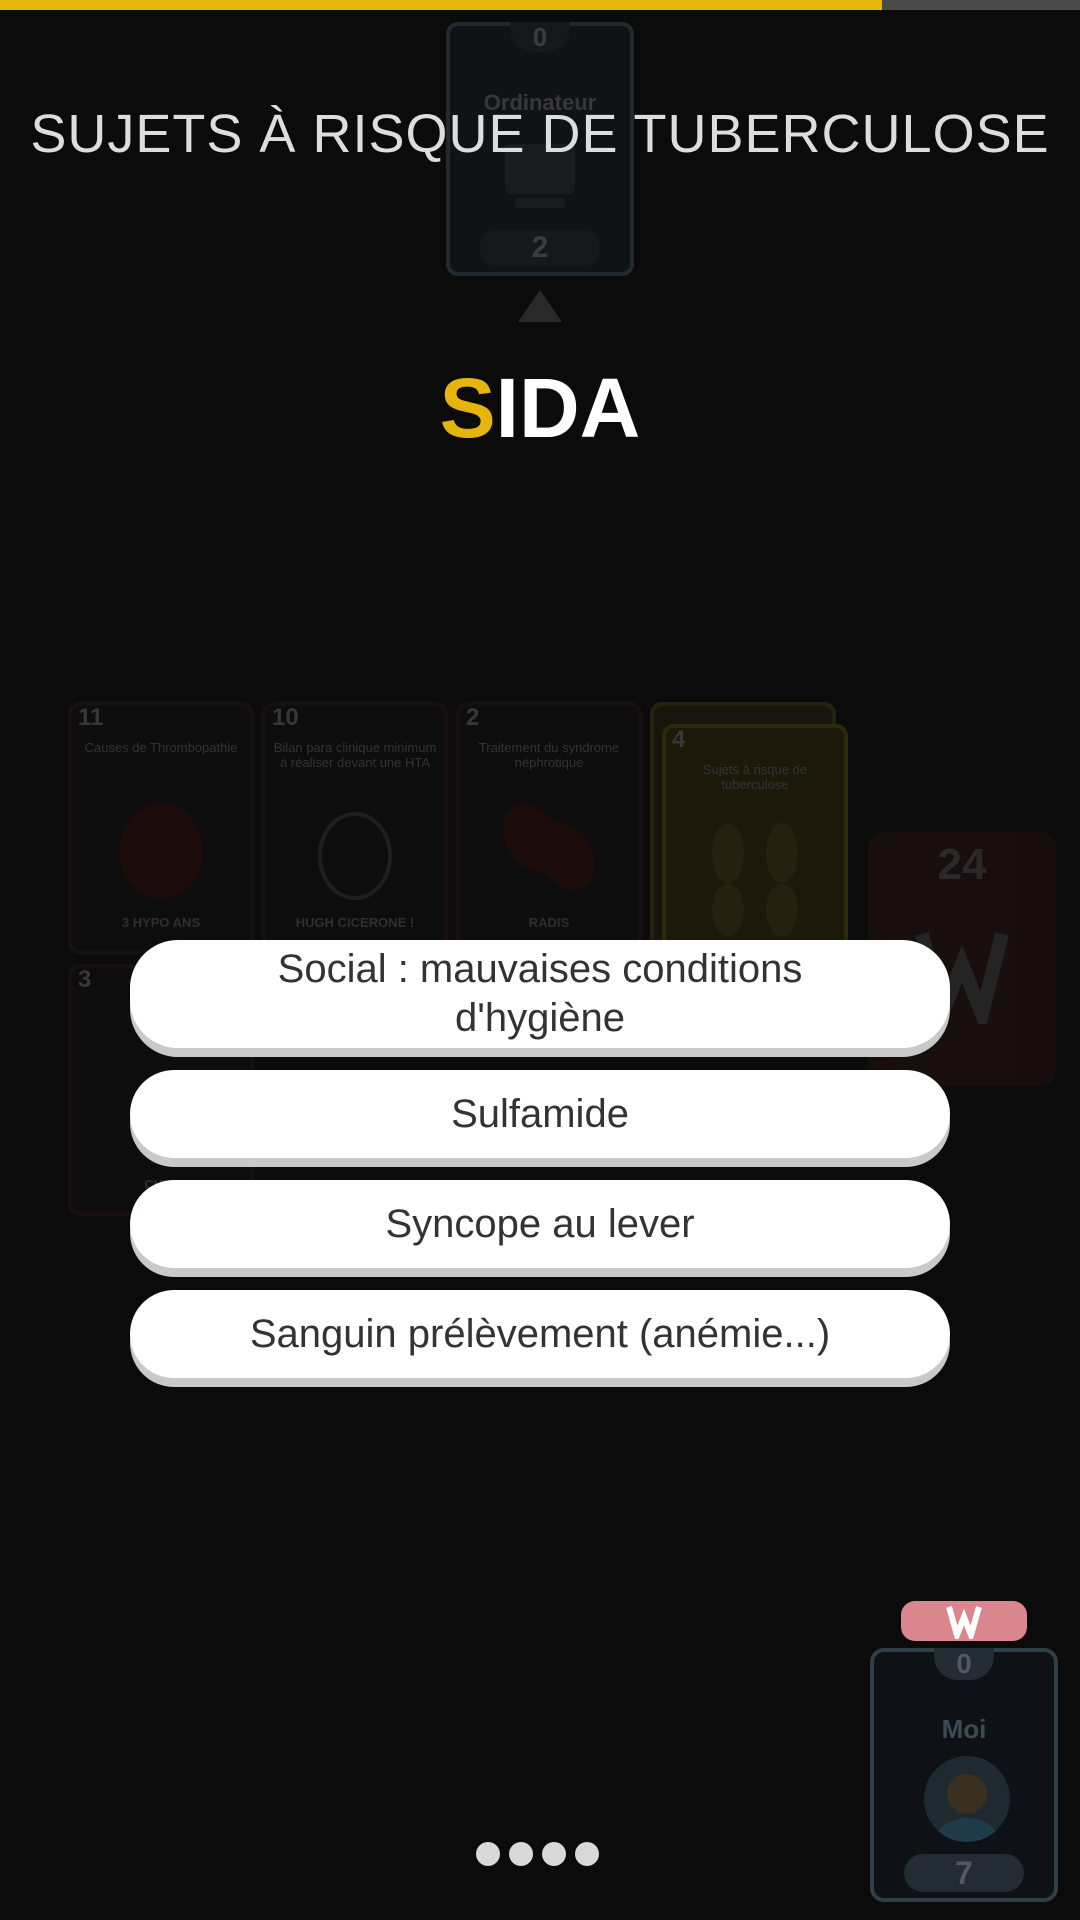 The image size is (1080, 1920). I want to click on category-title: SUJETS À RISQUE DE TUBERCULOSE, so click(540, 134).